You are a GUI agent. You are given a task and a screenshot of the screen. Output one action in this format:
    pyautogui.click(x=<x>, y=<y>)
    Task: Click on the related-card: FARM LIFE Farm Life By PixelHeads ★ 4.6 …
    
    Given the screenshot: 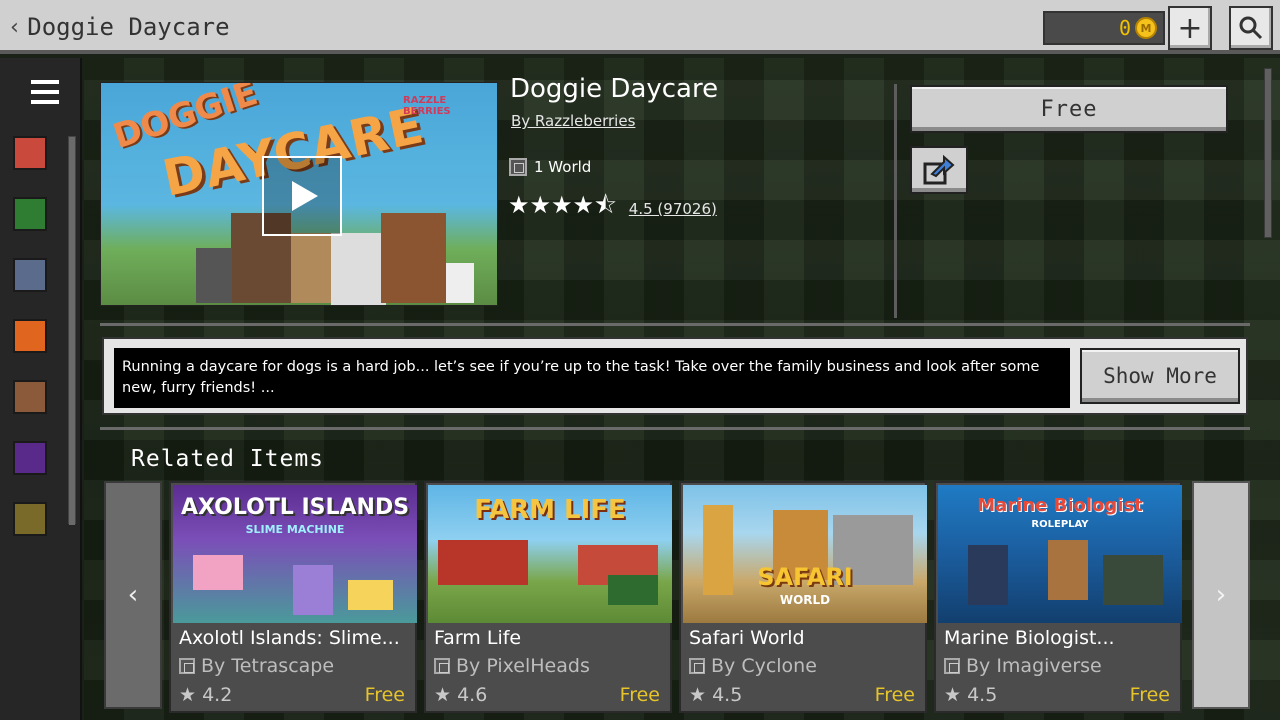 What is the action you would take?
    pyautogui.click(x=548, y=597)
    